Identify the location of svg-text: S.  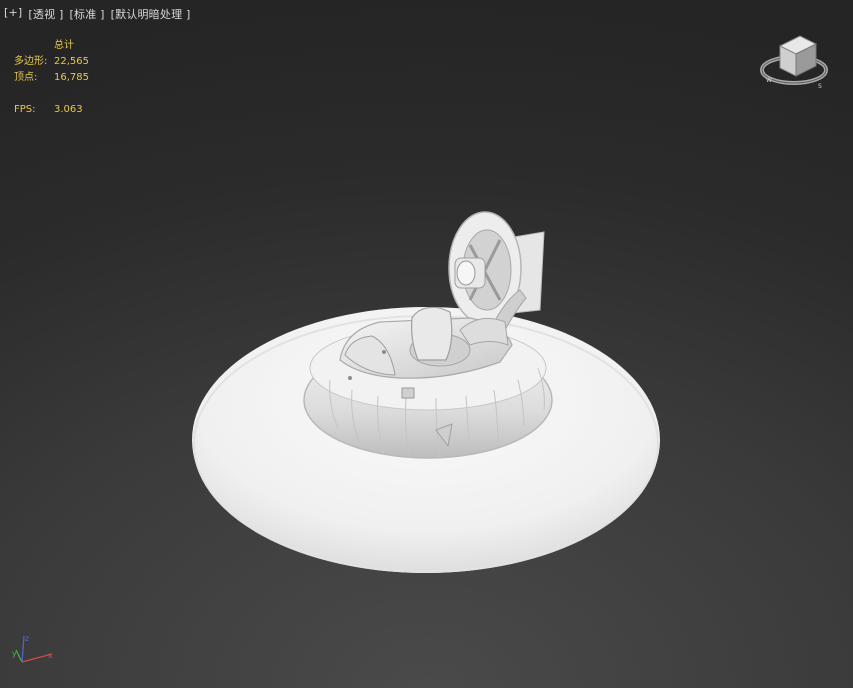
(820, 86).